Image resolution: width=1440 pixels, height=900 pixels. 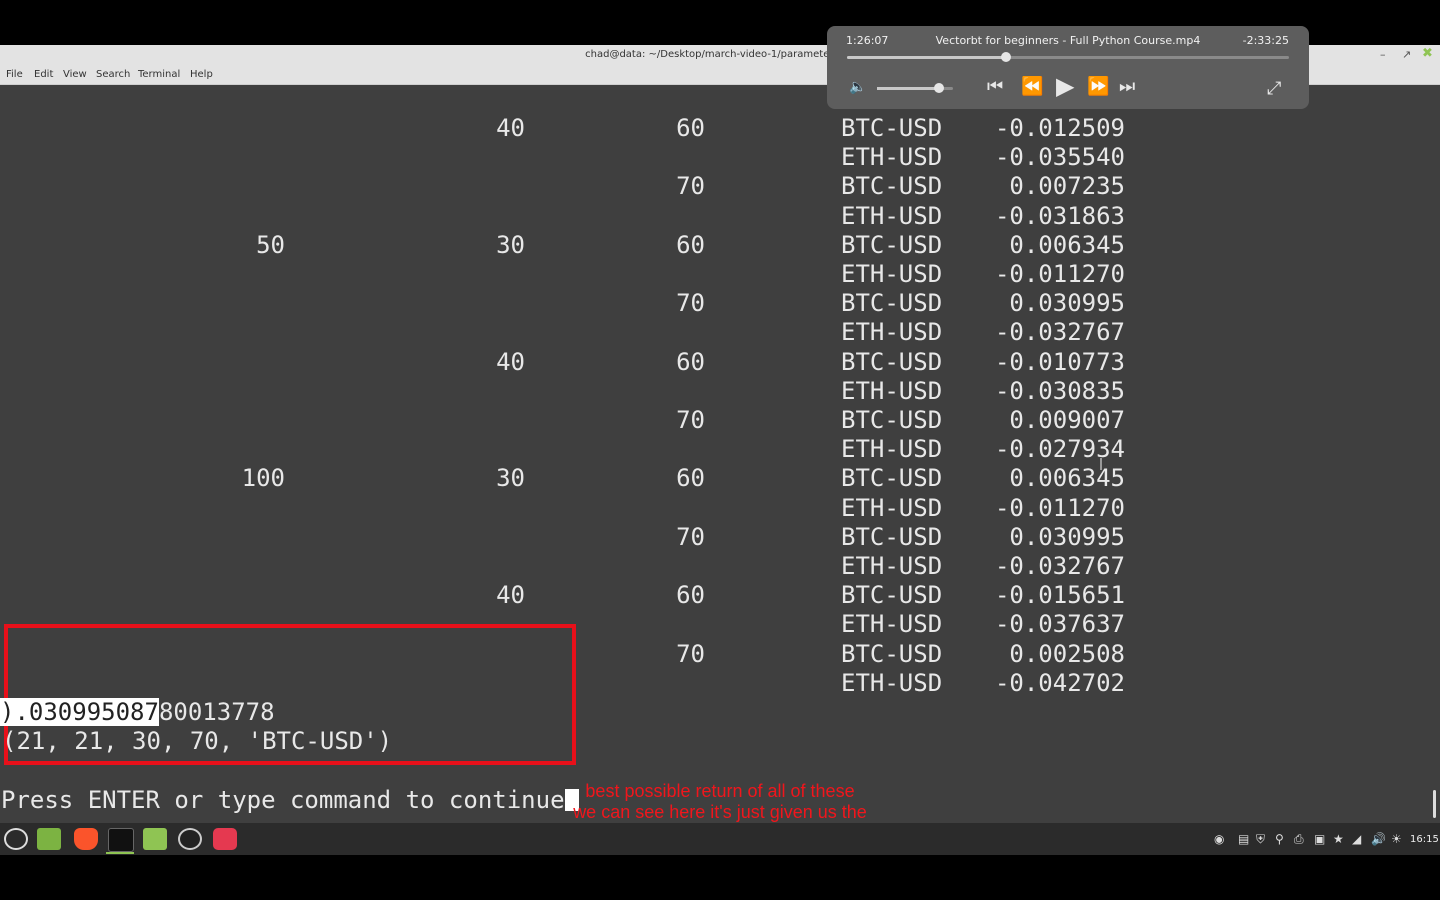 I want to click on row-return-value: 0.007235, so click(x=1067, y=186).